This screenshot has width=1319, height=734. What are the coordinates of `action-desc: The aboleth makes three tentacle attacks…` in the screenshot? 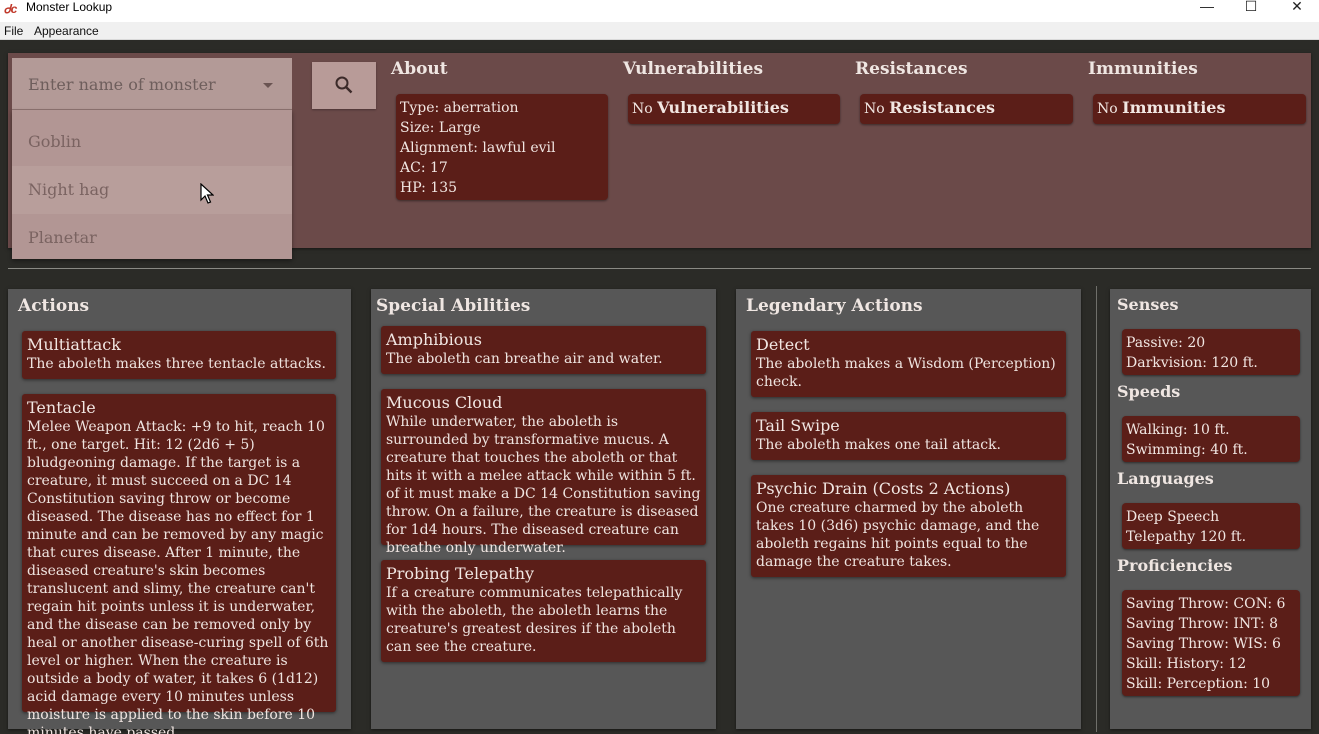 It's located at (176, 364).